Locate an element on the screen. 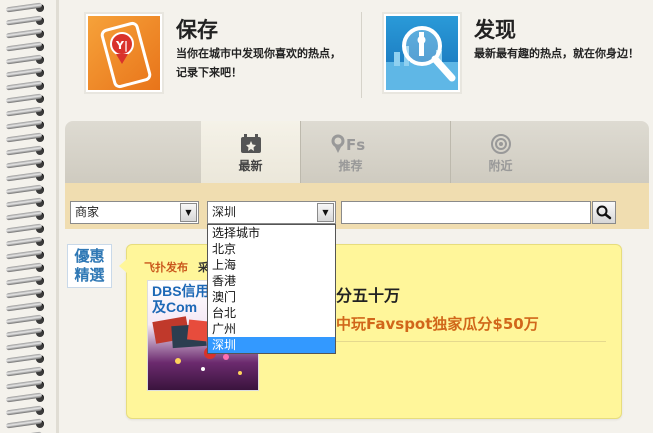 This screenshot has width=653, height=433. foursquare-icon: Fs is located at coordinates (348, 144).